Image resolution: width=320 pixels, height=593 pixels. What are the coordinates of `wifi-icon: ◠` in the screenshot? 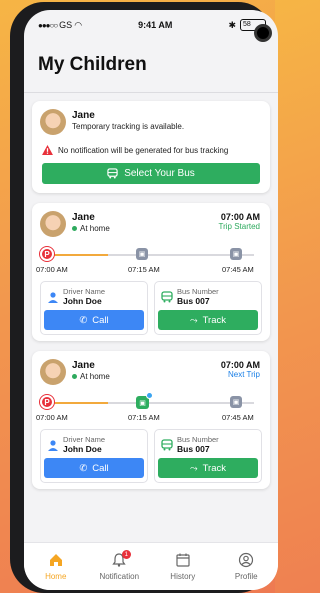 It's located at (78, 24).